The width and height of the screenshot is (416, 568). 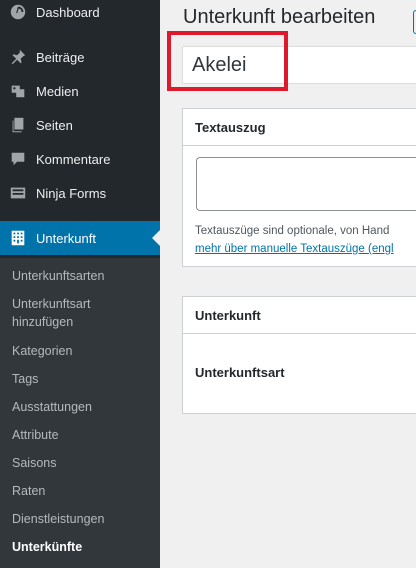 I want to click on submenu-item-dienstleistungen: Dienstleistungen, so click(x=82, y=519).